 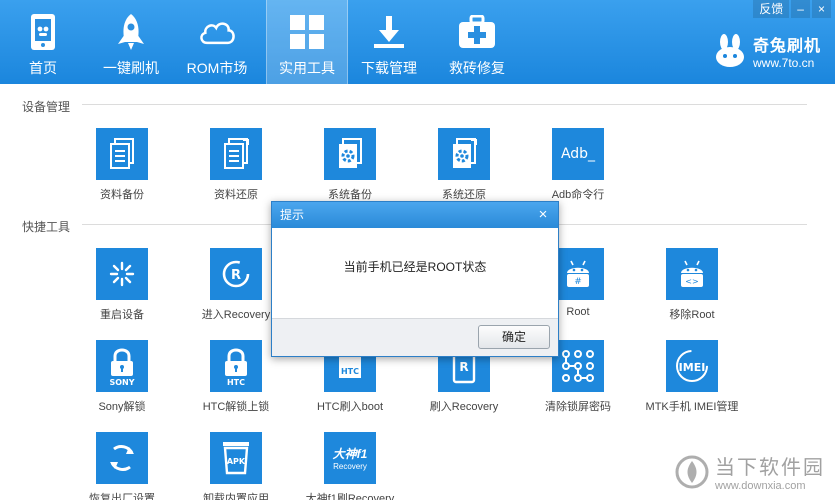 What do you see at coordinates (692, 274) in the screenshot?
I see `android-unroot-icon: <>` at bounding box center [692, 274].